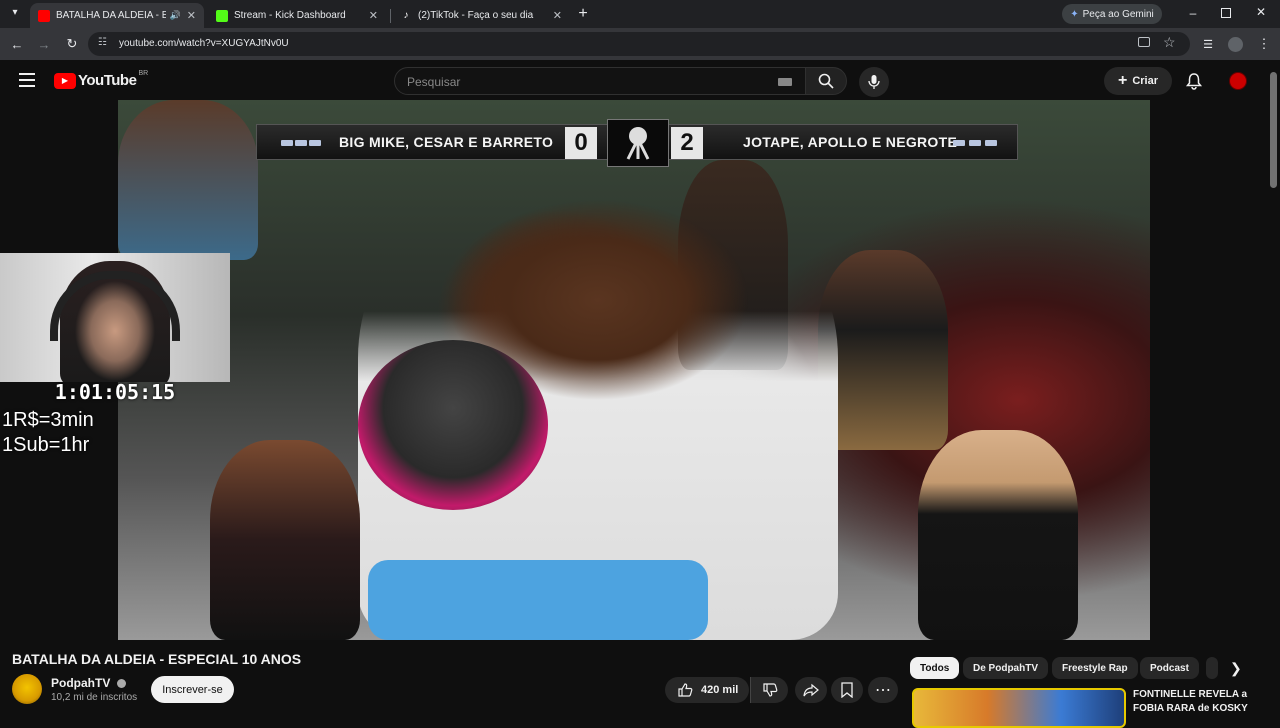 The height and width of the screenshot is (728, 1280). What do you see at coordinates (406, 15) in the screenshot?
I see `tiktok-favicon-icon: ♪` at bounding box center [406, 15].